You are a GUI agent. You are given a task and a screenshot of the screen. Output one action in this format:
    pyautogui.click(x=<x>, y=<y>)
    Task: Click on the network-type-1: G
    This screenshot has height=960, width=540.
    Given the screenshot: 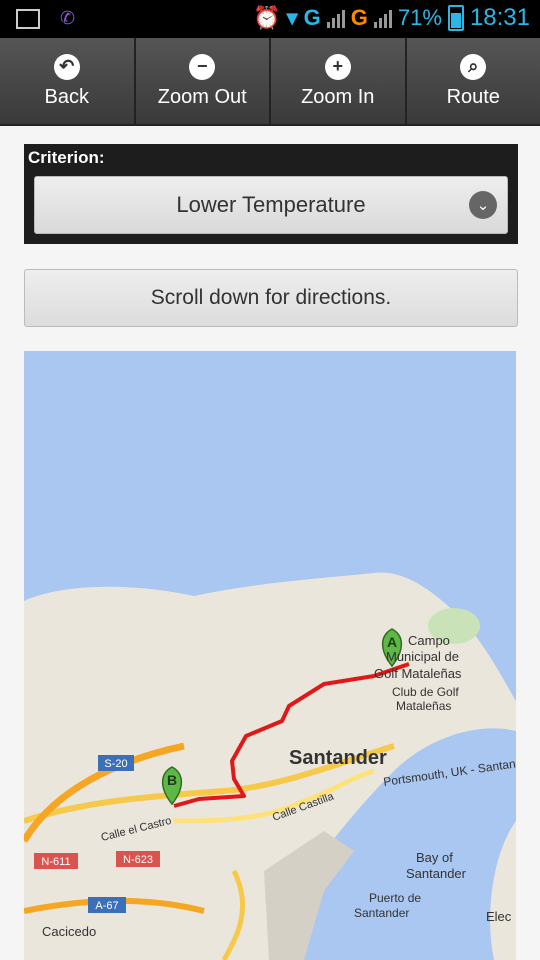 What is the action you would take?
    pyautogui.click(x=312, y=17)
    